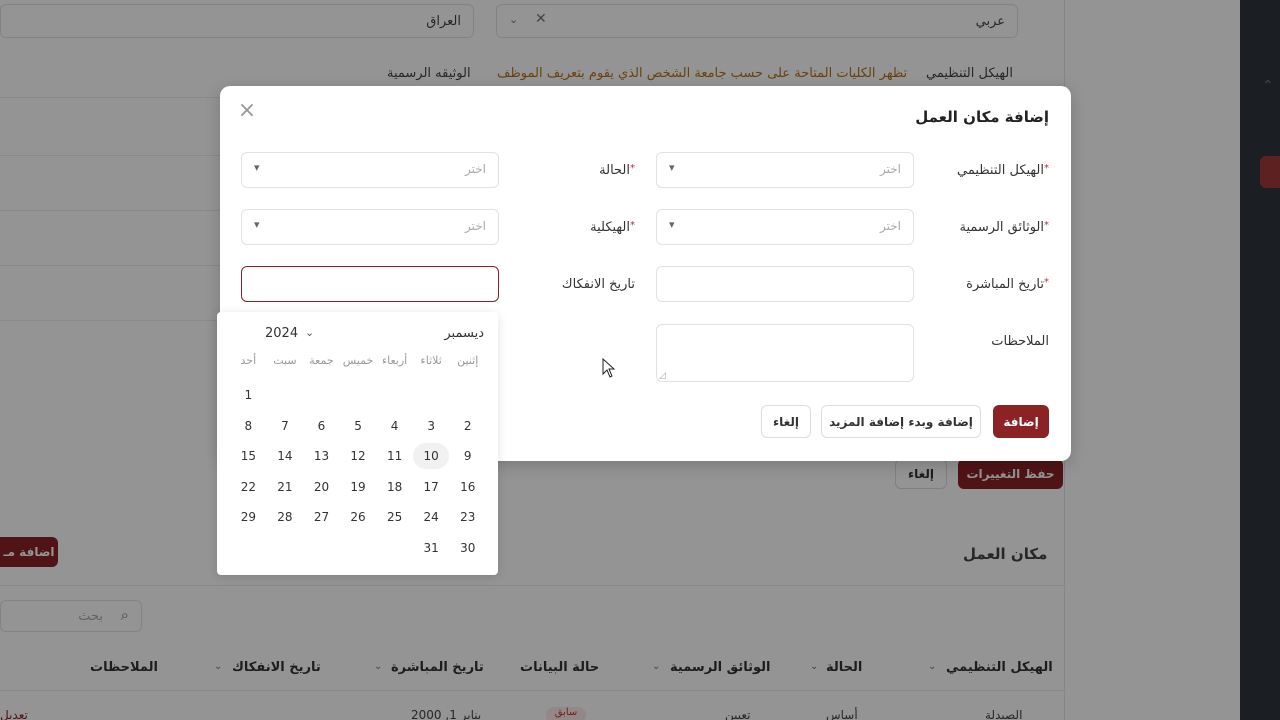 This screenshot has width=1280, height=720. What do you see at coordinates (321, 517) in the screenshot?
I see `calendar-day: 27` at bounding box center [321, 517].